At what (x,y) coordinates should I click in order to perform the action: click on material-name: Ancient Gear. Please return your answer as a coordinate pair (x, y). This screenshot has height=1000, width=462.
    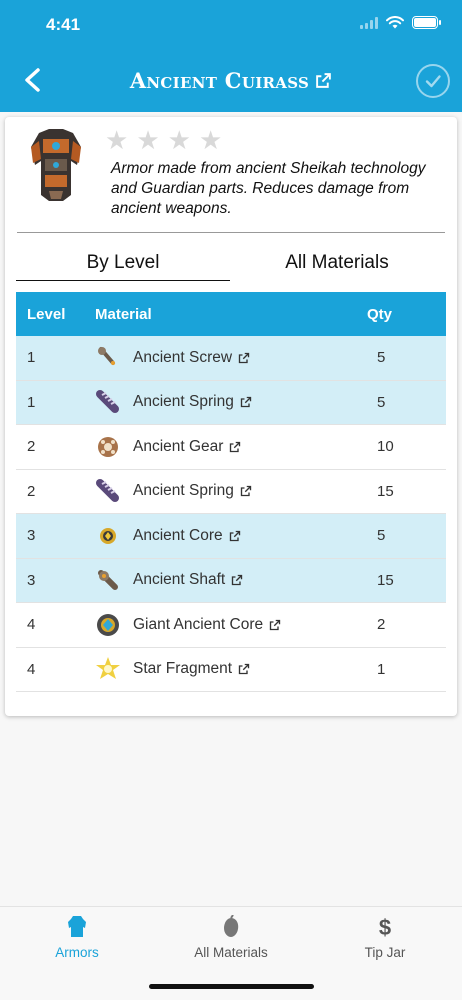
    Looking at the image, I should click on (178, 446).